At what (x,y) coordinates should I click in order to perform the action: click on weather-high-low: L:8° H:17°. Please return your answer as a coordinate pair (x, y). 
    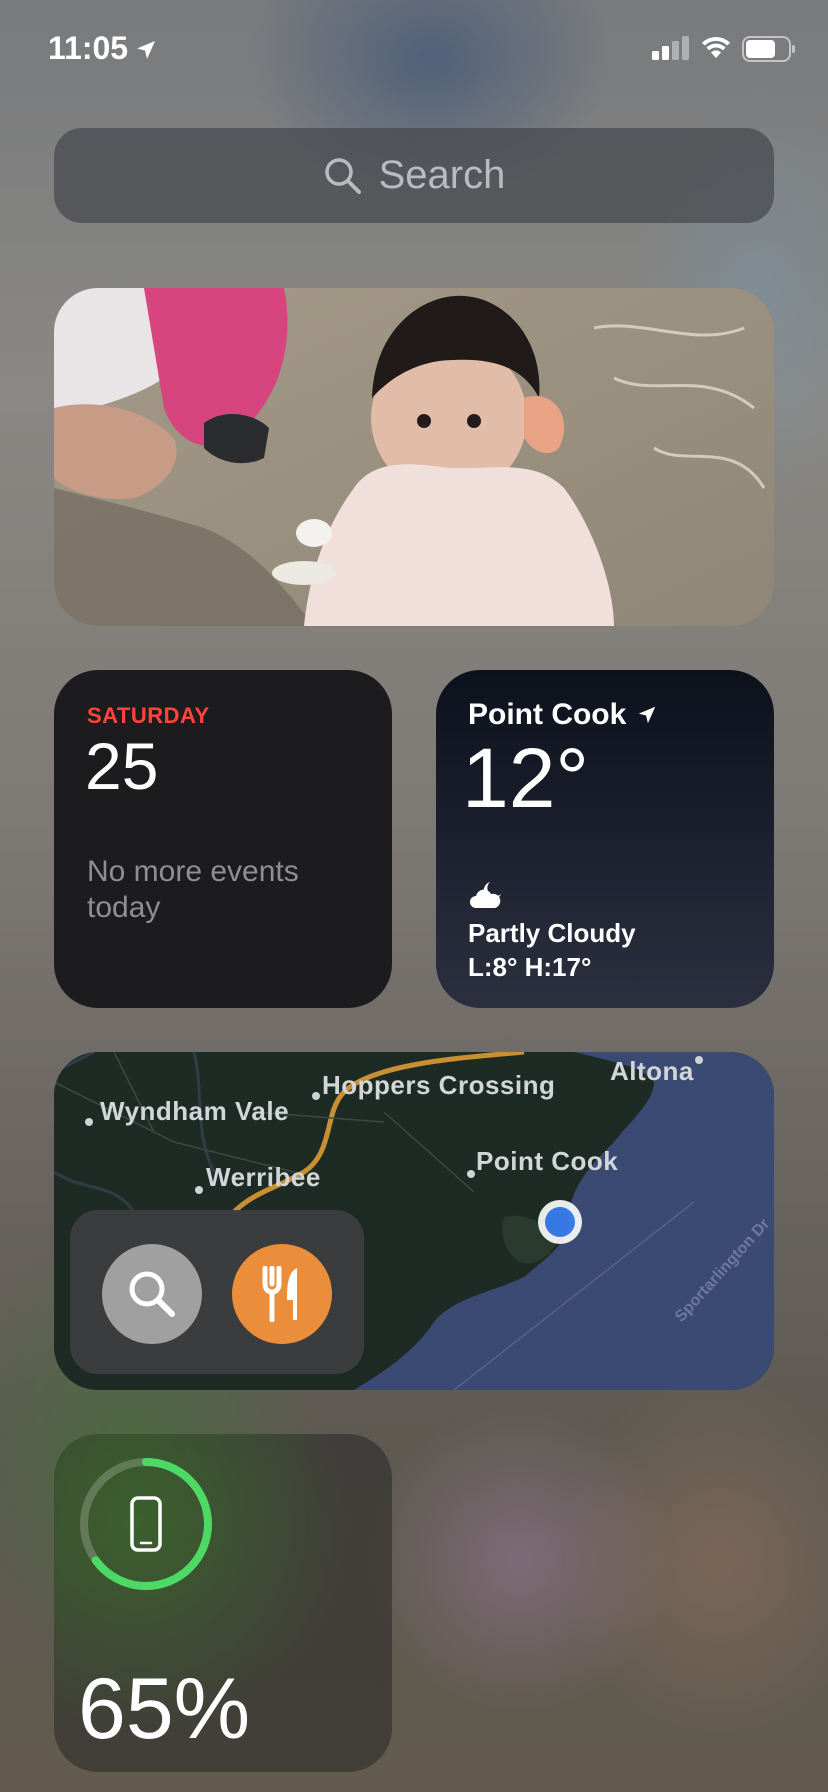
    Looking at the image, I should click on (530, 967).